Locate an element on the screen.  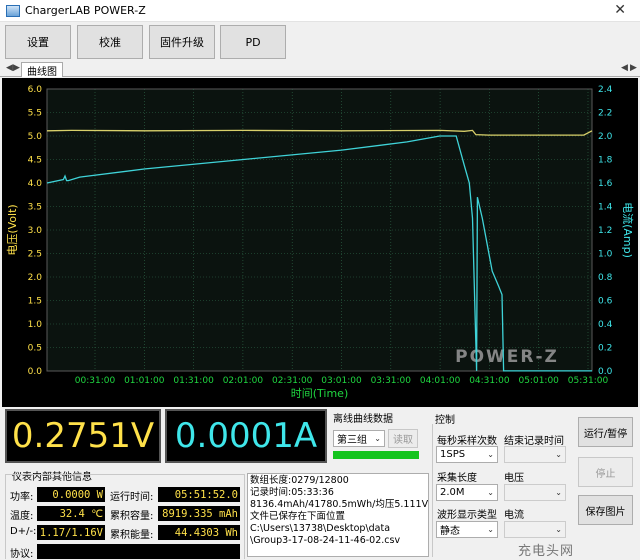
tab-scroll-left-icon: ◀ is located at coordinates (9, 68).